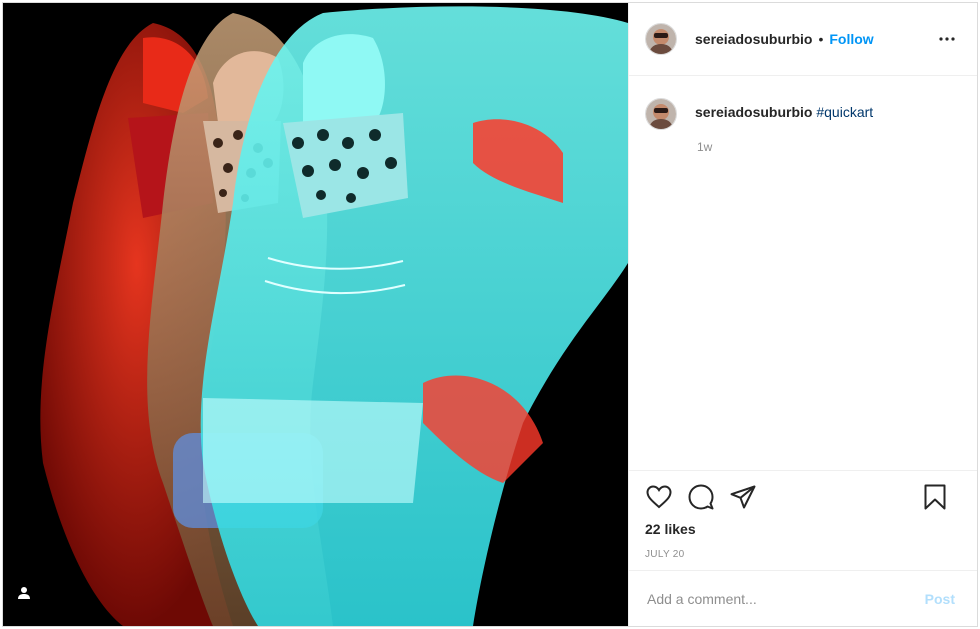 The width and height of the screenshot is (980, 629). What do you see at coordinates (940, 599) in the screenshot?
I see `post-button: Post` at bounding box center [940, 599].